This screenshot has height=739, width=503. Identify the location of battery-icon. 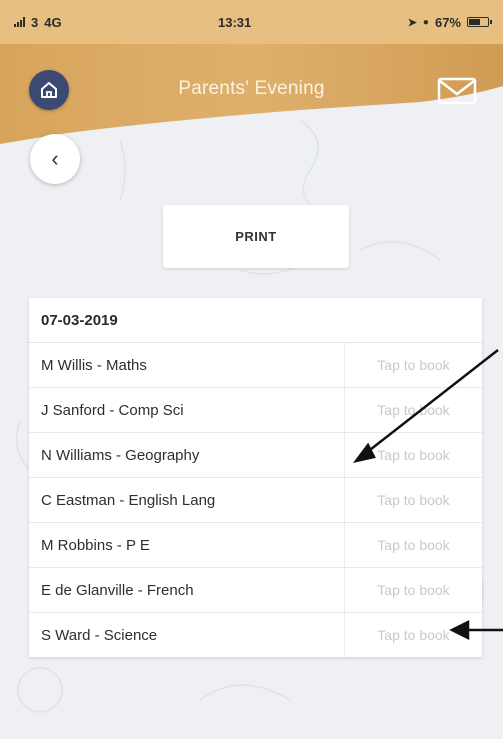
(479, 22).